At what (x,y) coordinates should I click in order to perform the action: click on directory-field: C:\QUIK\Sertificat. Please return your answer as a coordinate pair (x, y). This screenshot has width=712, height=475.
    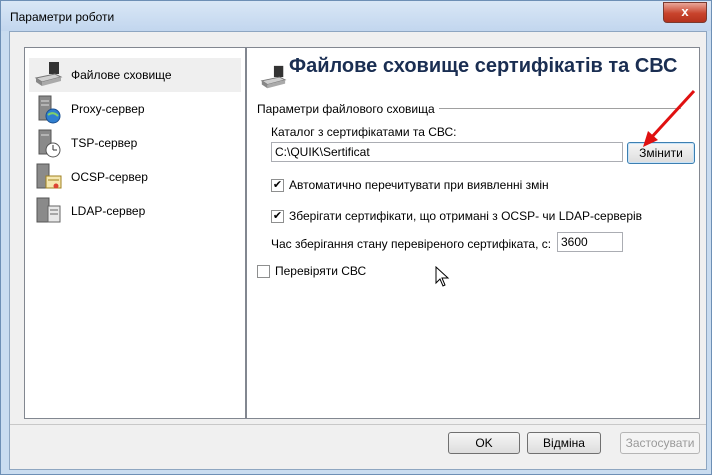
    Looking at the image, I should click on (447, 152).